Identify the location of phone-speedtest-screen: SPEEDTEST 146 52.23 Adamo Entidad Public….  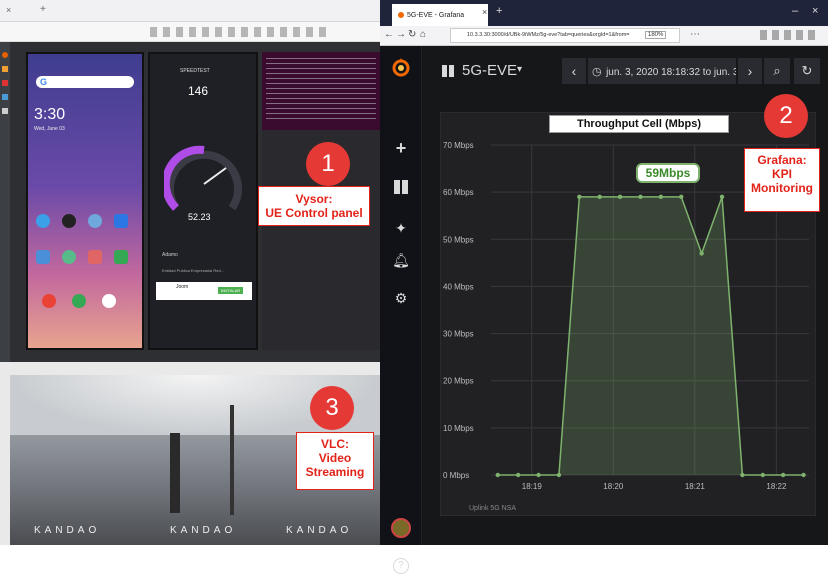
(203, 201).